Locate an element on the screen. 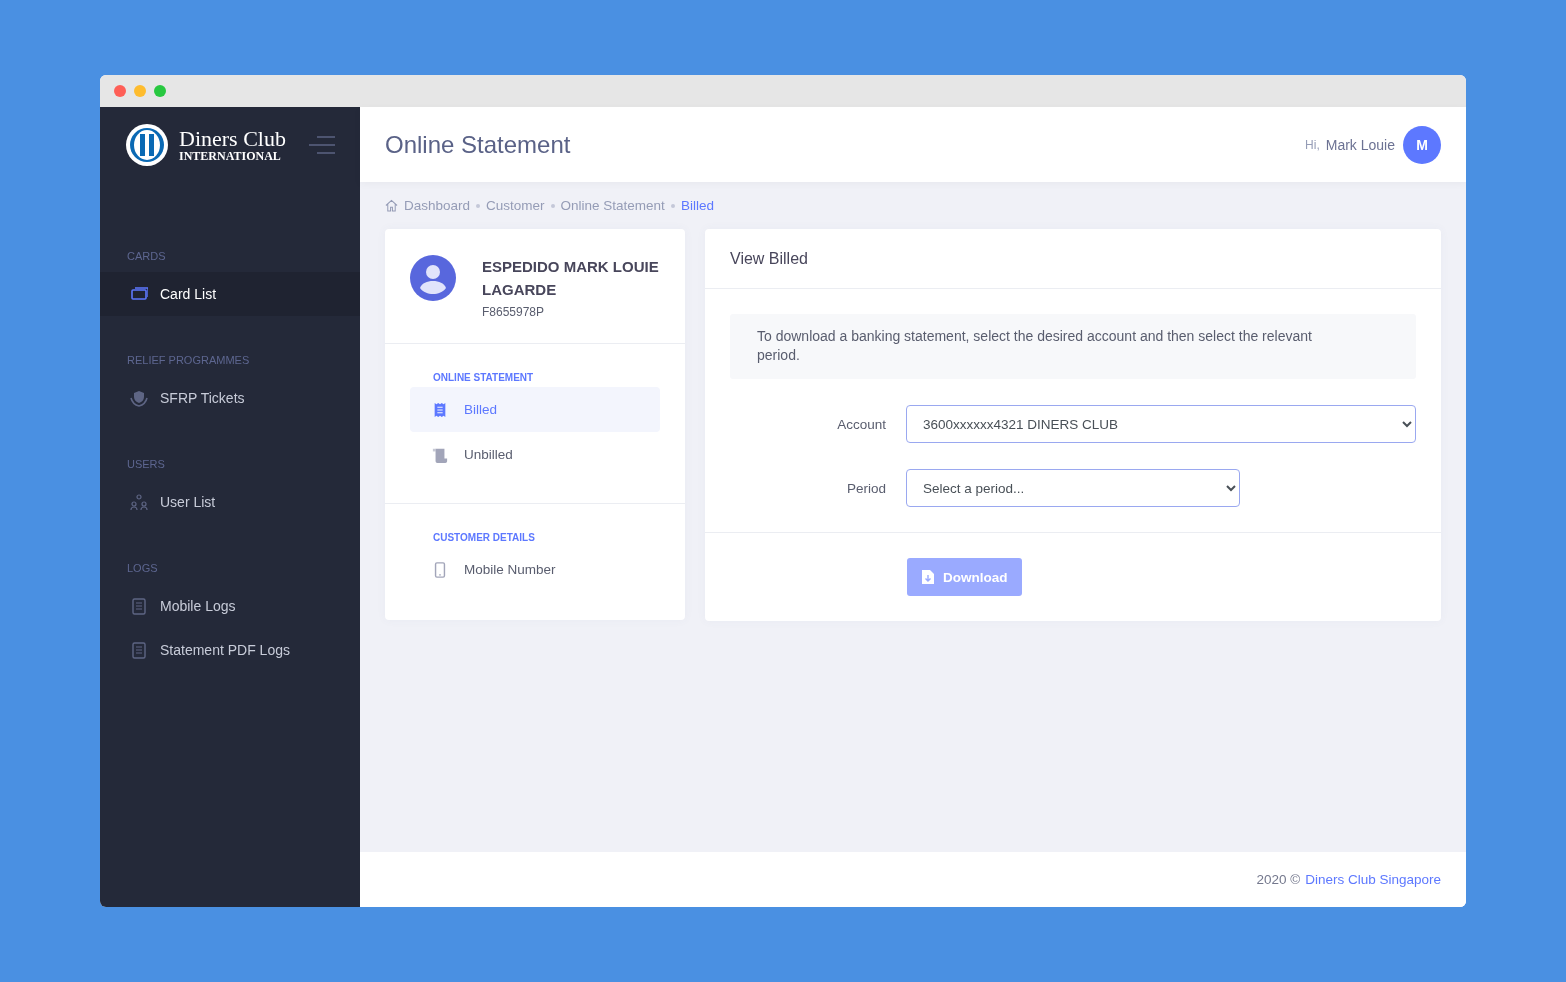 This screenshot has height=982, width=1566. home-icon is located at coordinates (391, 205).